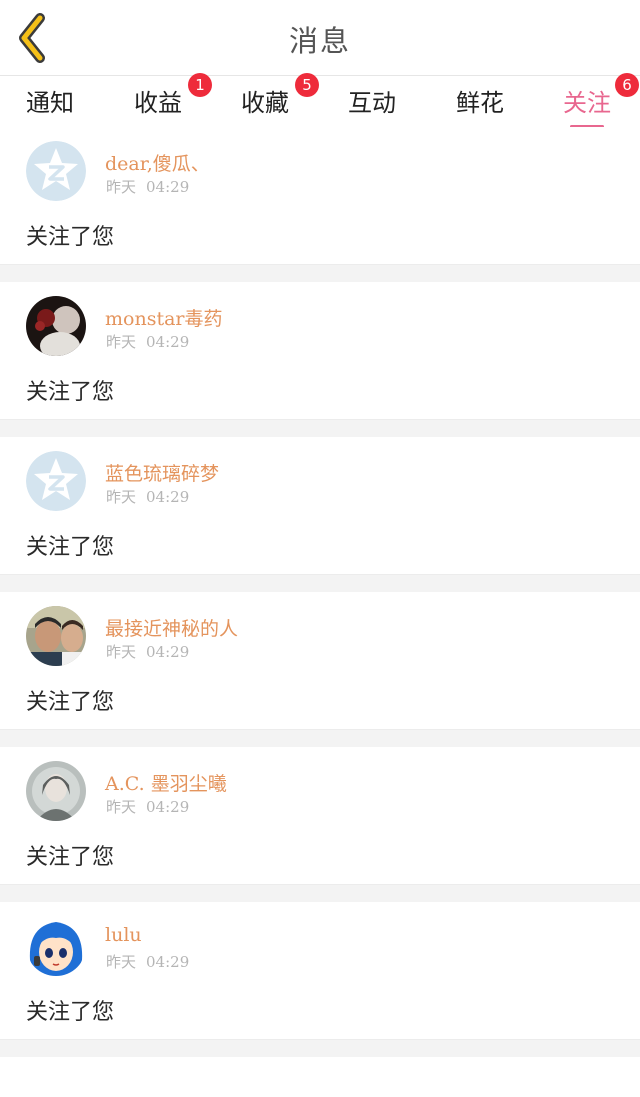  What do you see at coordinates (320, 350) in the screenshot?
I see `list-item: monstar毒药 昨天 04:29 关注了您` at bounding box center [320, 350].